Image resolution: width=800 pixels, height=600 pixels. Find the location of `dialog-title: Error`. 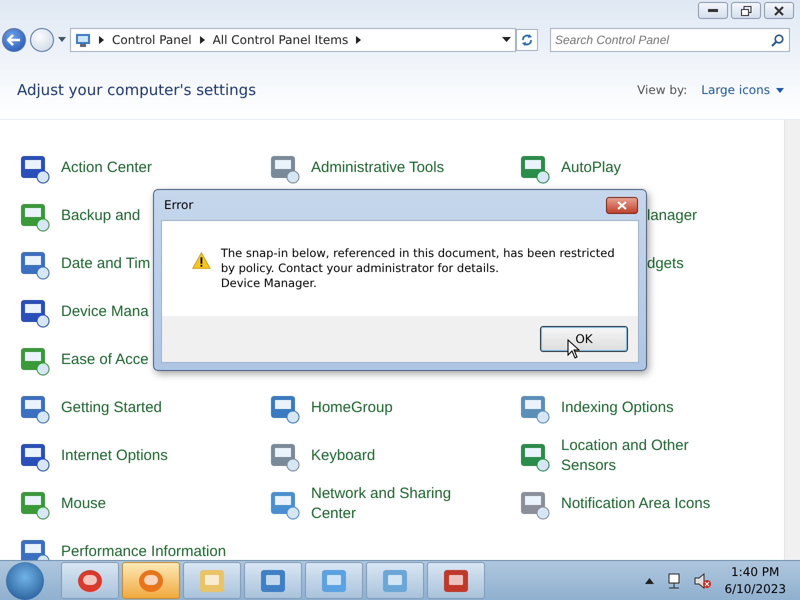

dialog-title: Error is located at coordinates (179, 205).